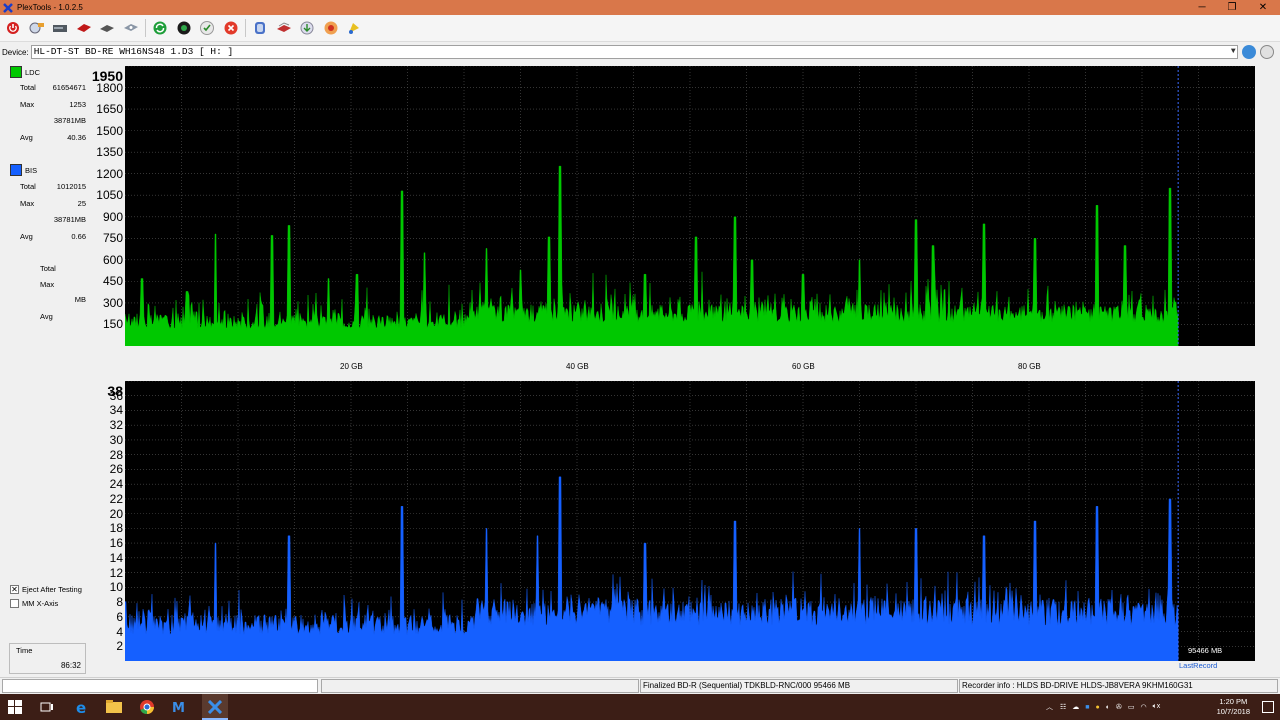 This screenshot has height=720, width=1280. Describe the element at coordinates (116, 498) in the screenshot. I see `y-tick-label: 22` at that location.